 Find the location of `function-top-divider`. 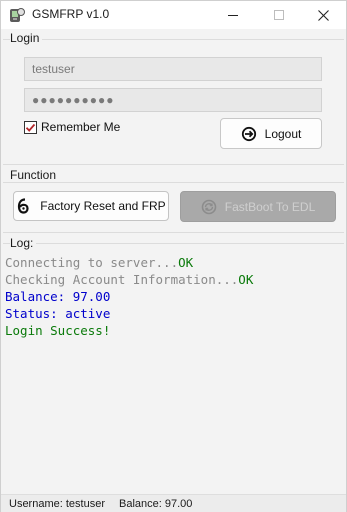

function-top-divider is located at coordinates (173, 164).